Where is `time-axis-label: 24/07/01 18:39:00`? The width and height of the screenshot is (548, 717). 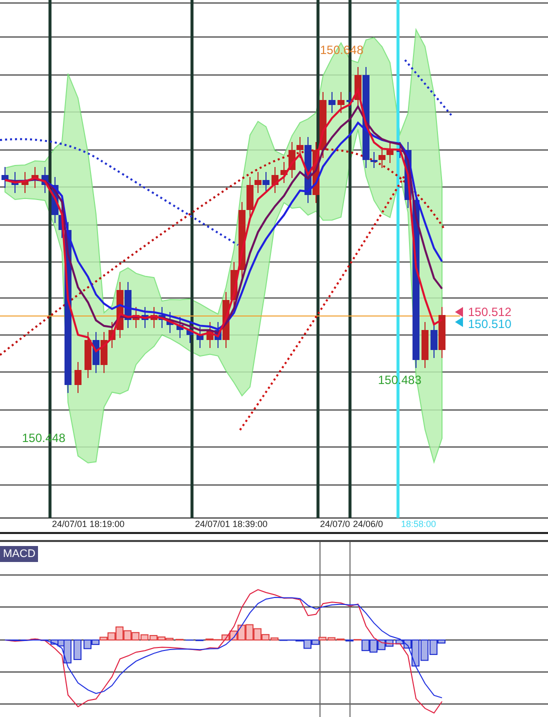
time-axis-label: 24/07/01 18:39:00 is located at coordinates (231, 524).